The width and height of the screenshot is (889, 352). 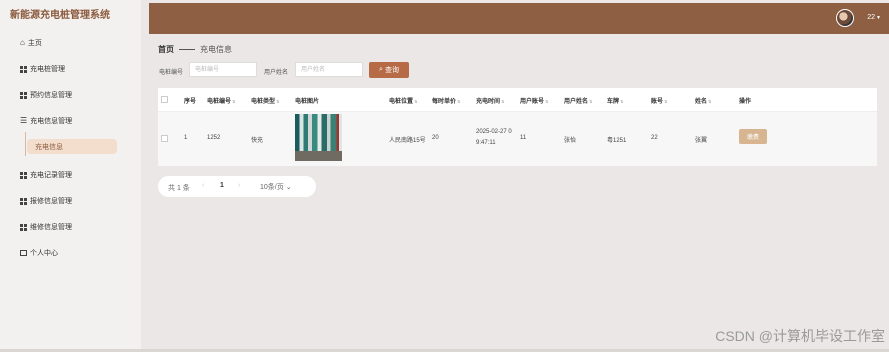 What do you see at coordinates (166, 49) in the screenshot?
I see `breadcrumb-home: 首页` at bounding box center [166, 49].